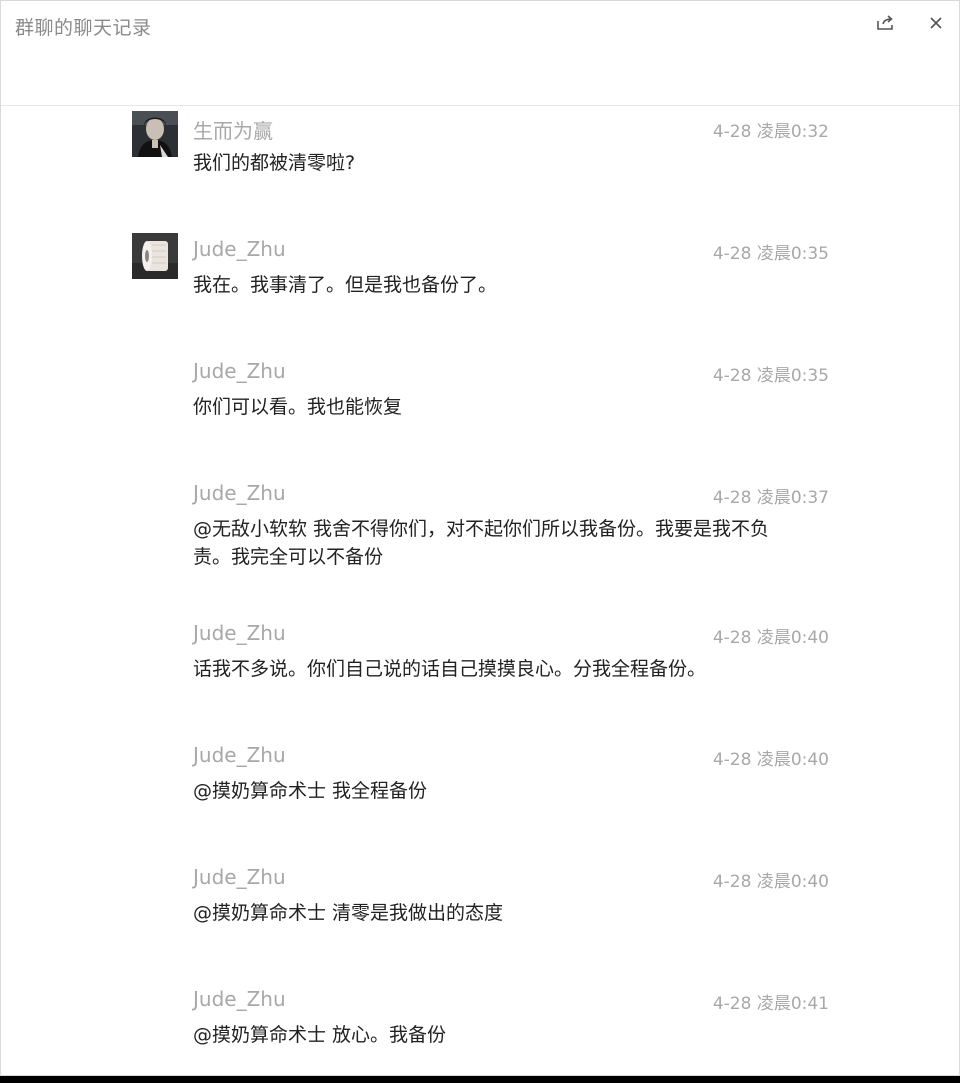  Describe the element at coordinates (83, 28) in the screenshot. I see `window-title: 群聊的聊天记录` at that location.